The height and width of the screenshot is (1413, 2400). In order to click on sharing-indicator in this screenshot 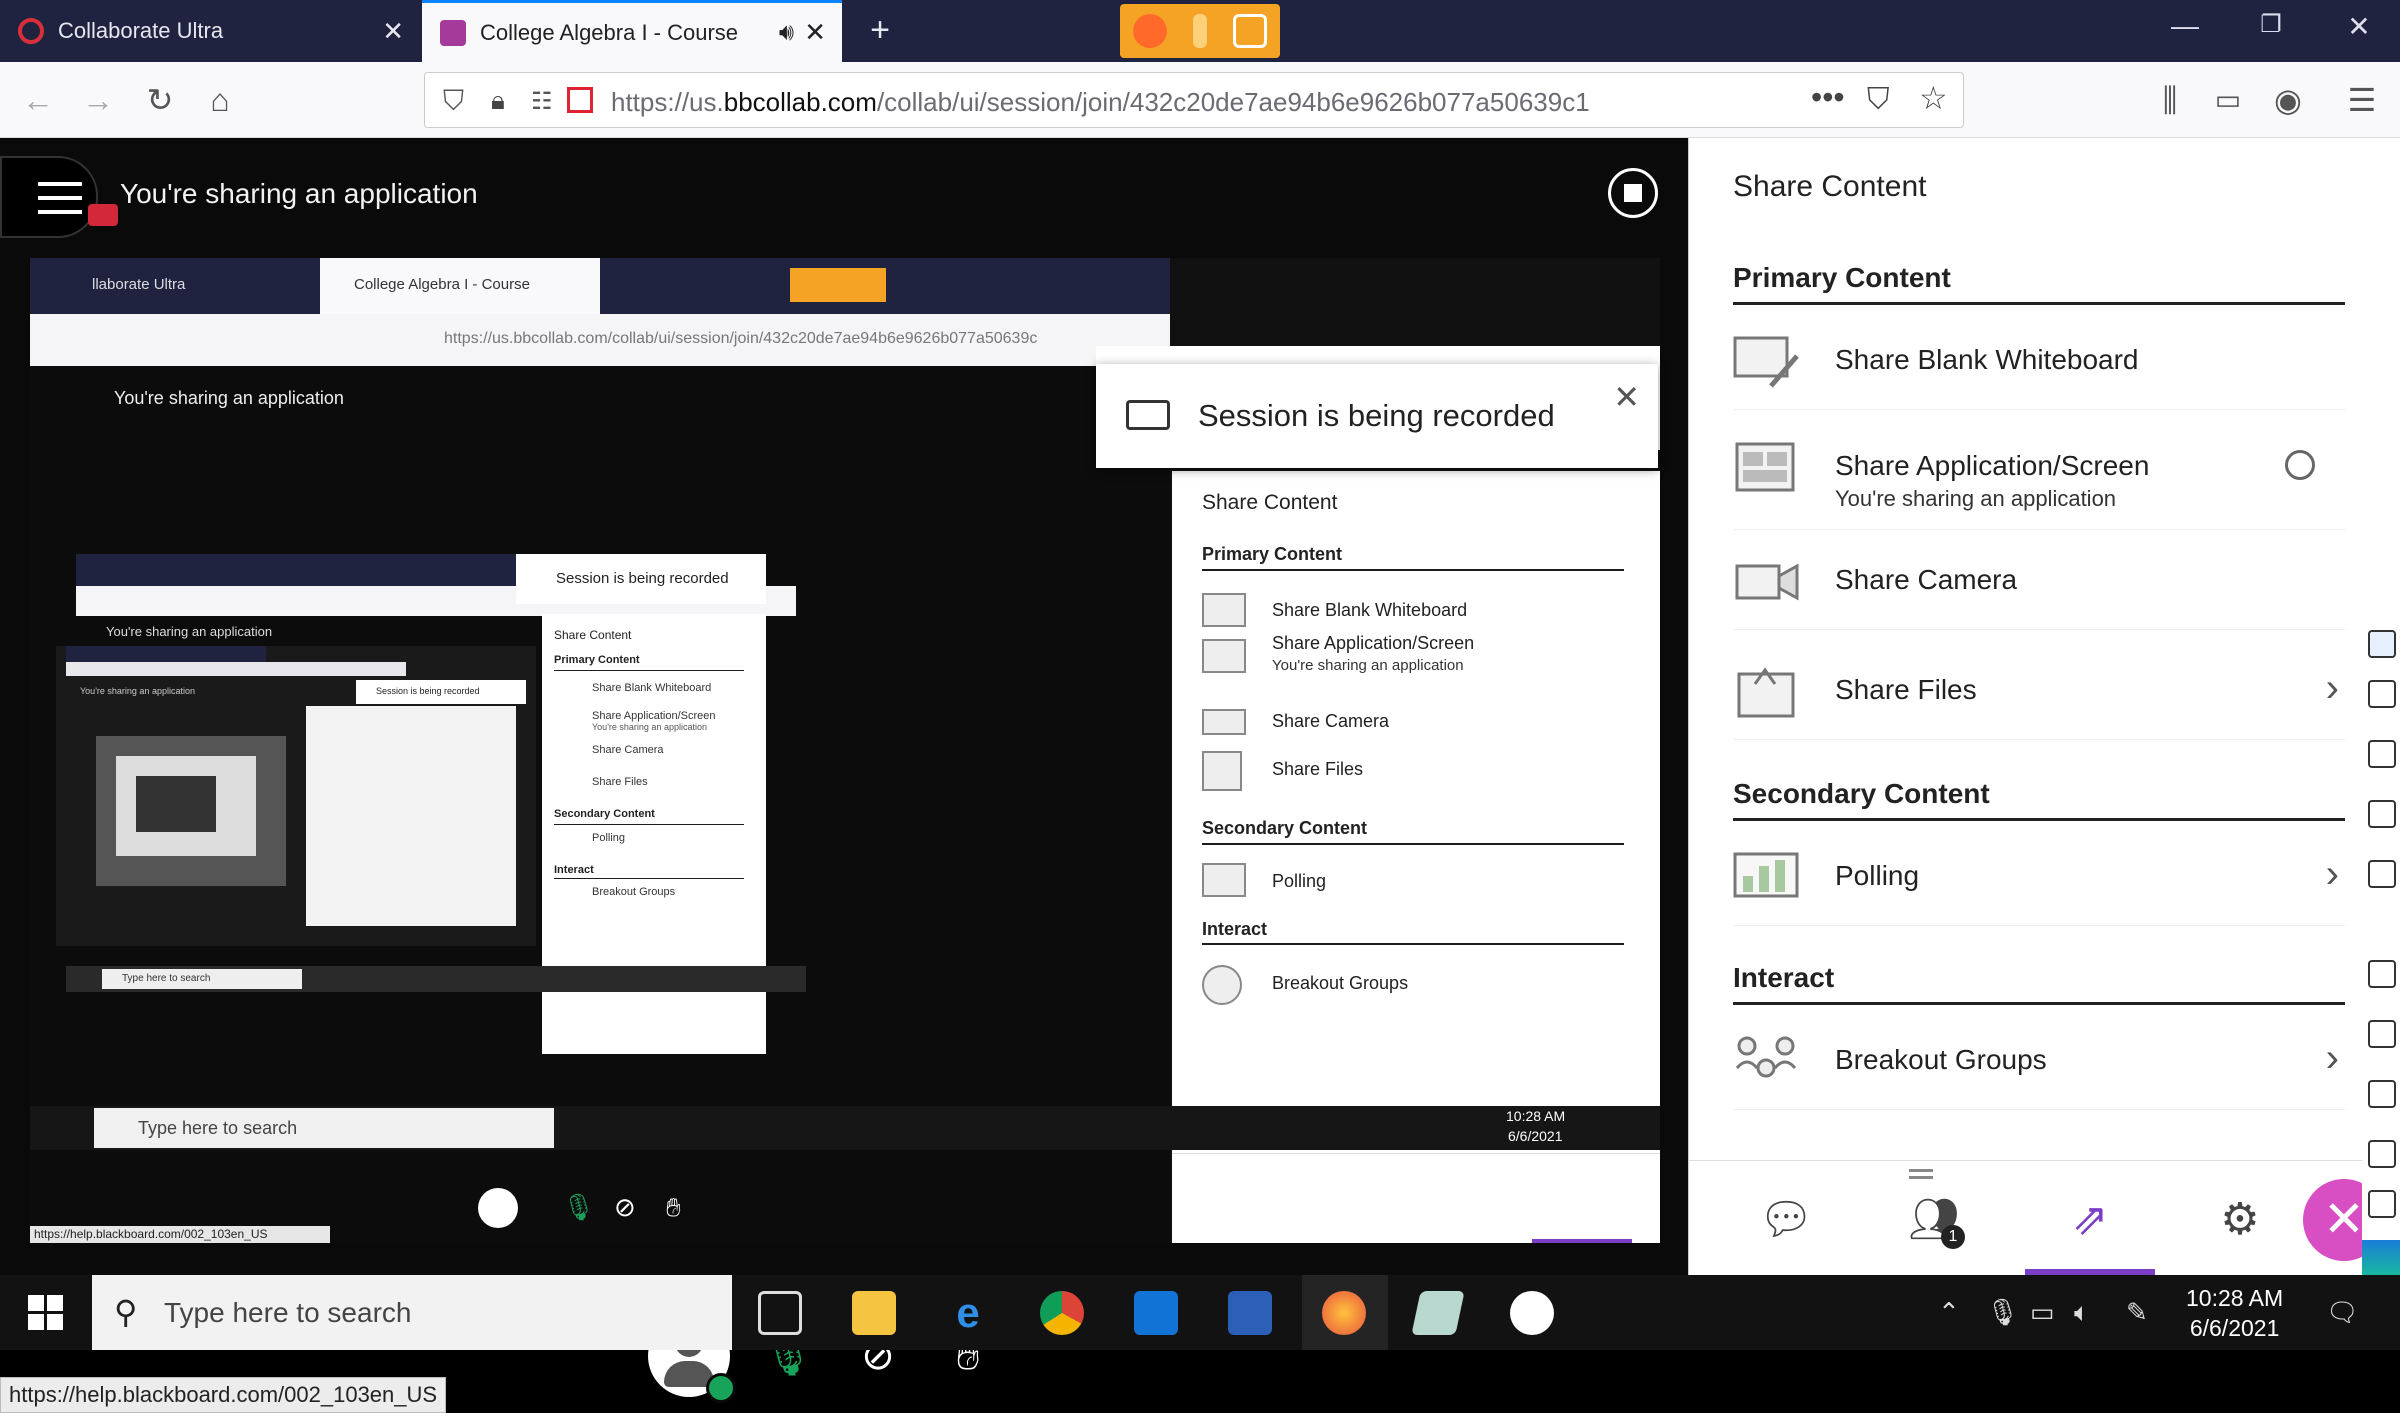, I will do `click(1200, 31)`.